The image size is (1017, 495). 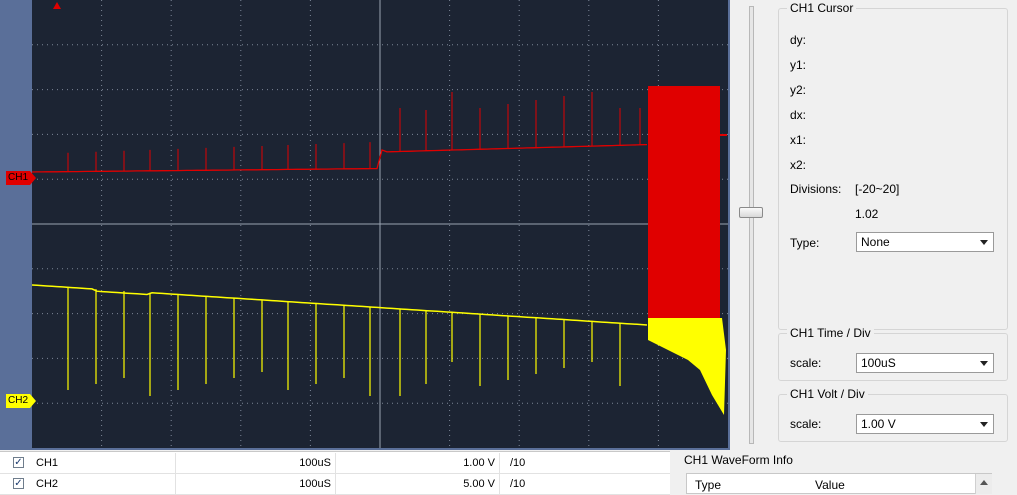 I want to click on table-row: ✓ CH1 100uS 1.00 V /10, so click(x=335, y=463).